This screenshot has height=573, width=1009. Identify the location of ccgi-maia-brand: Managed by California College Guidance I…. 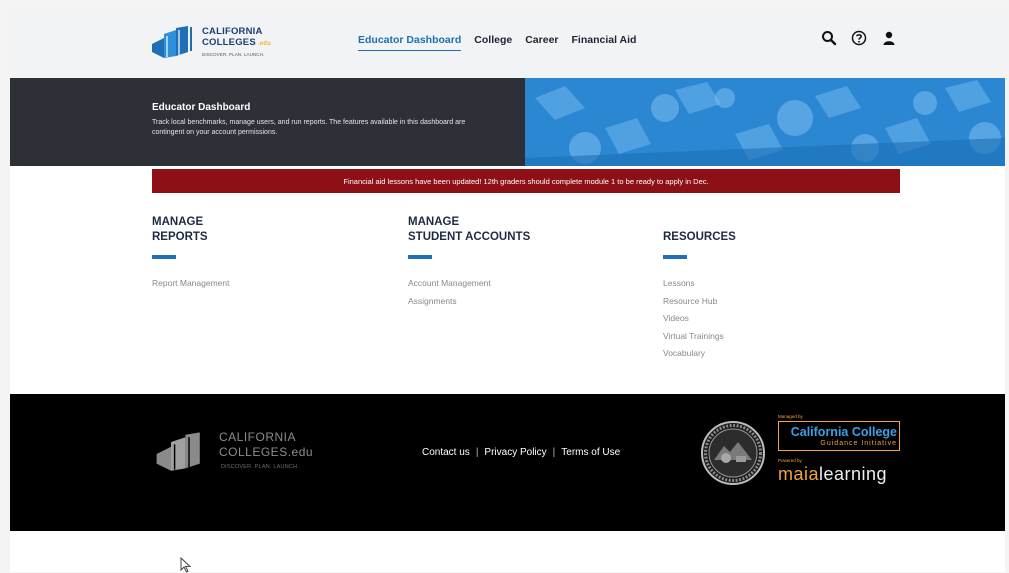
(843, 454).